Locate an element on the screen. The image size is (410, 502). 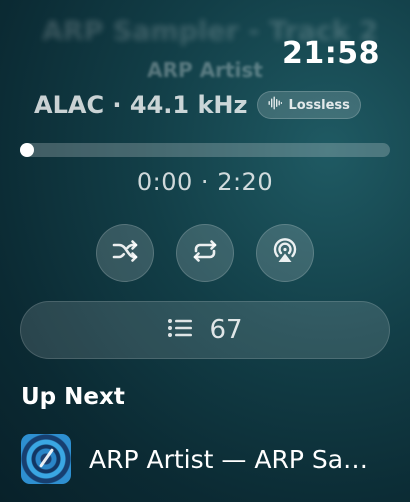
audio-format-row: ALAC · 44.1 kHz Lossless is located at coordinates (197, 105).